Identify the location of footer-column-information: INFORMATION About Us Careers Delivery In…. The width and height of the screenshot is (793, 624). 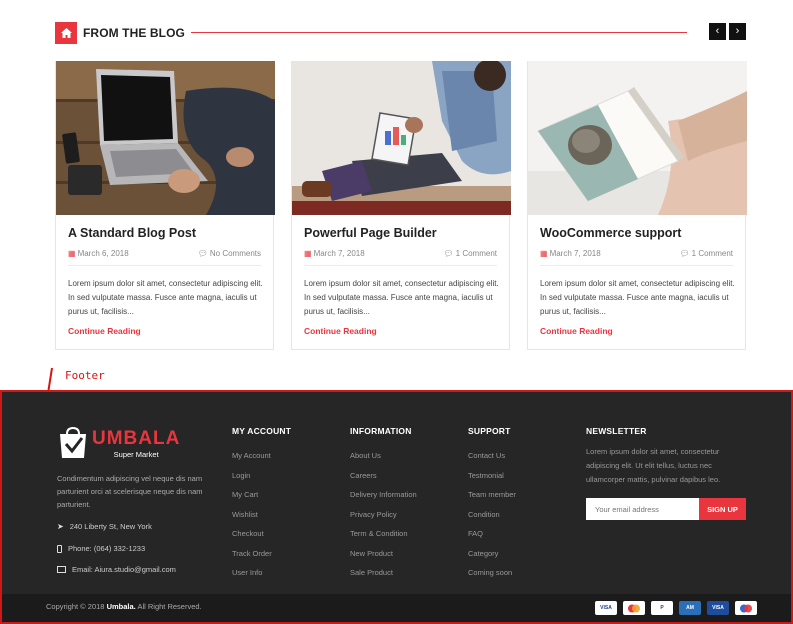
(383, 507).